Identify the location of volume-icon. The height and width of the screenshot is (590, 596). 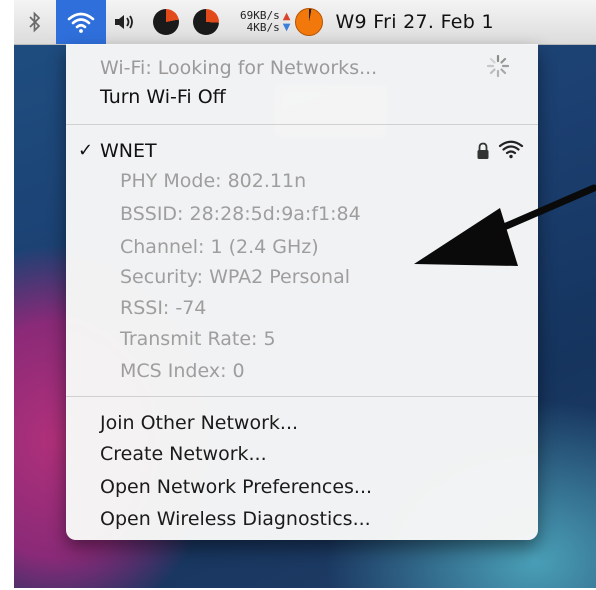
(126, 22).